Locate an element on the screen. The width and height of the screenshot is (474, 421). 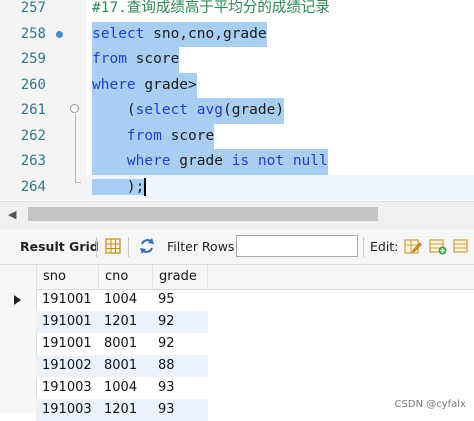
cell-grade: 95 is located at coordinates (163, 300).